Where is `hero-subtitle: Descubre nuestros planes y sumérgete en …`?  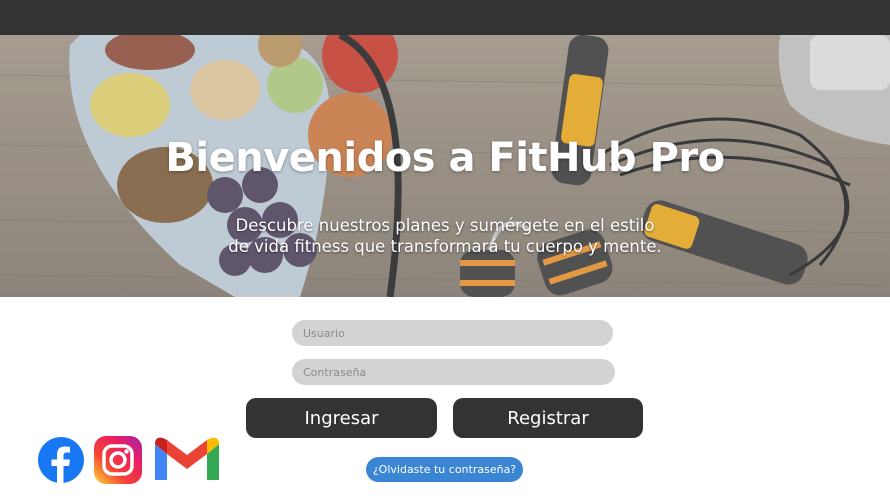 hero-subtitle: Descubre nuestros planes y sumérgete en … is located at coordinates (445, 236).